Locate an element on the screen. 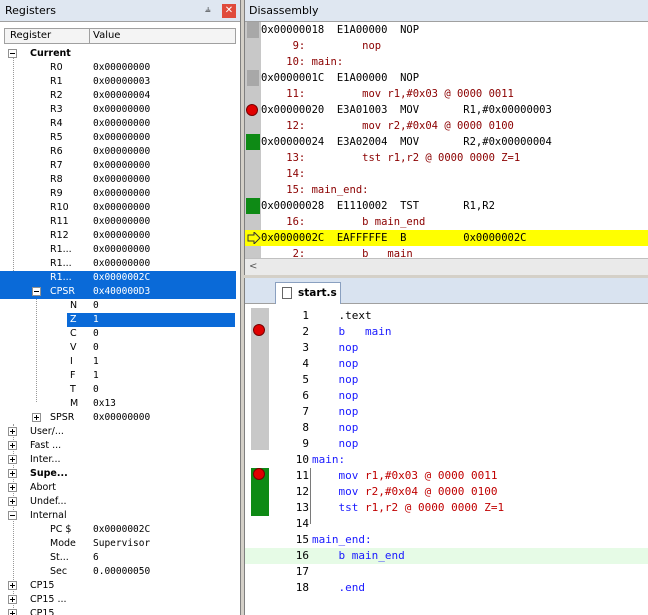 This screenshot has height=615, width=648. disassembly-line: 15: main_end: is located at coordinates (454, 190).